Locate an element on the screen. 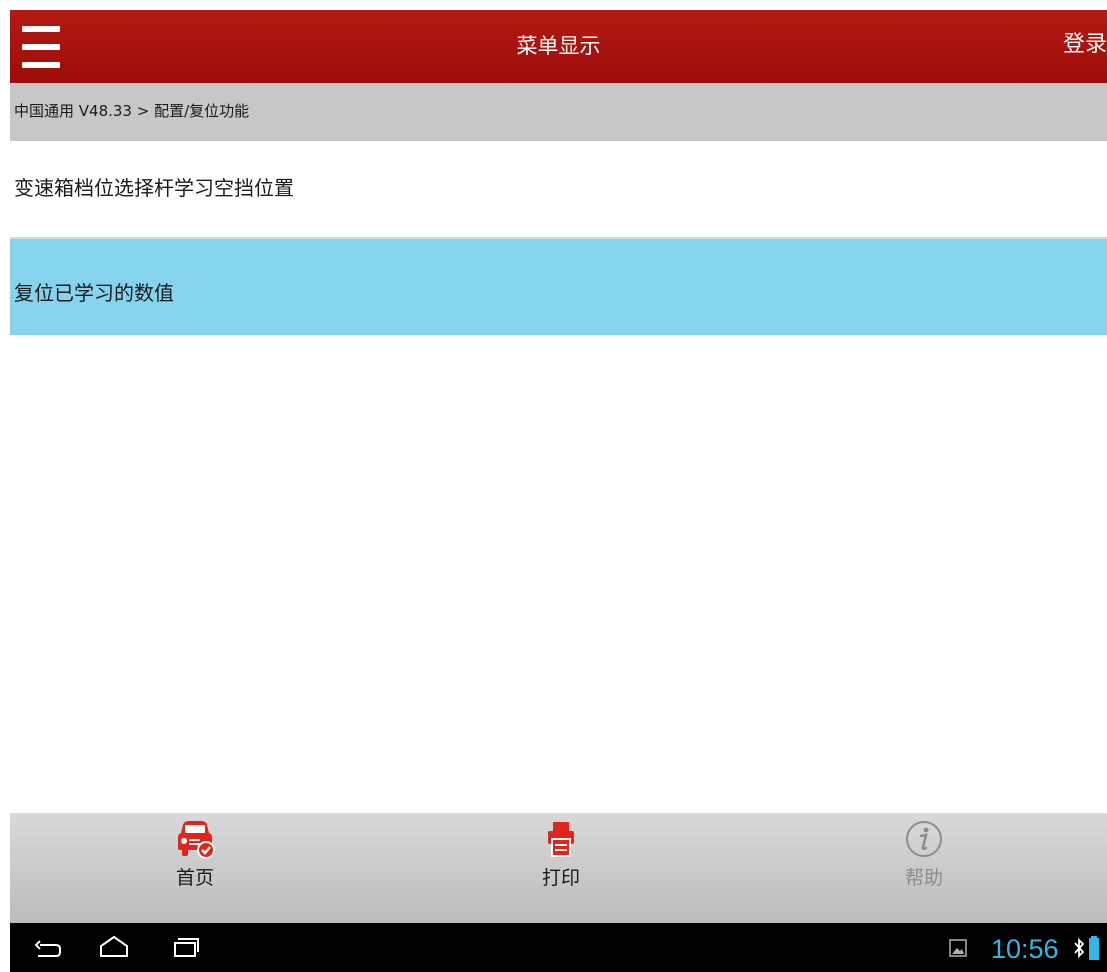 The image size is (1107, 972). menu-item-gear-selector-neutral-learn: 变速箱档位选择杆学习空挡位置 is located at coordinates (558, 189).